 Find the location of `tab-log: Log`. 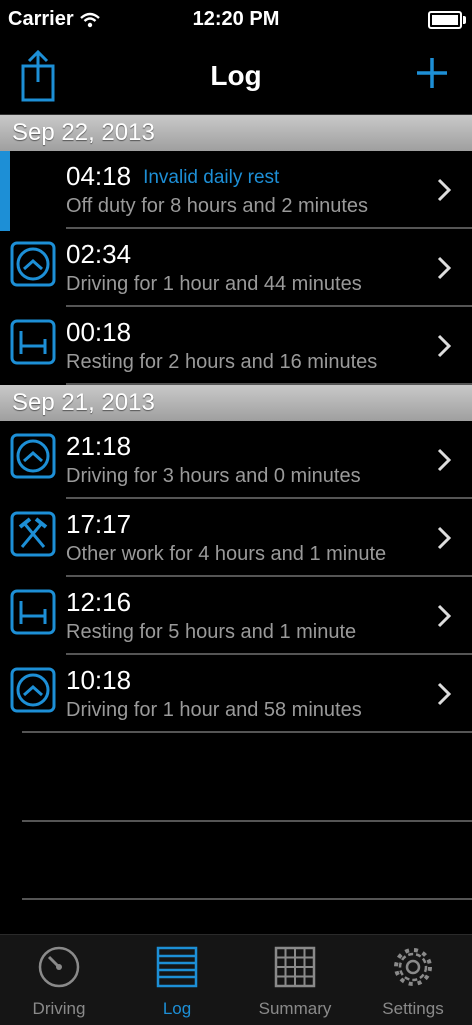

tab-log: Log is located at coordinates (177, 980).